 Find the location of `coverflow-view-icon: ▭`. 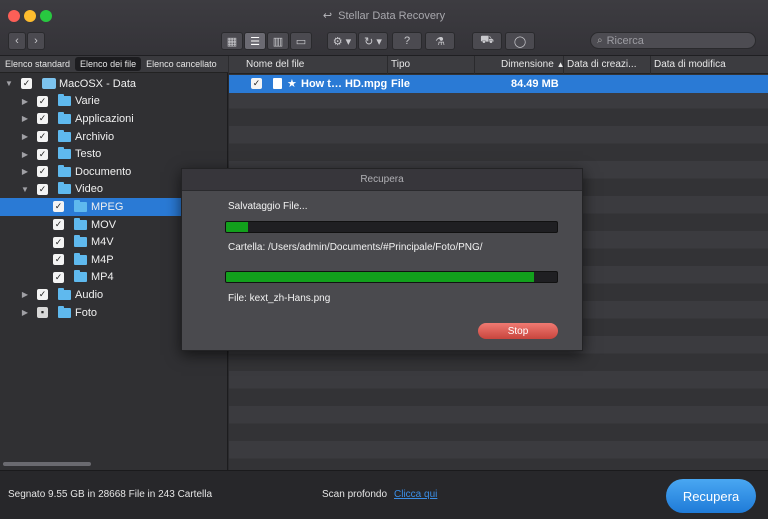

coverflow-view-icon: ▭ is located at coordinates (301, 41).